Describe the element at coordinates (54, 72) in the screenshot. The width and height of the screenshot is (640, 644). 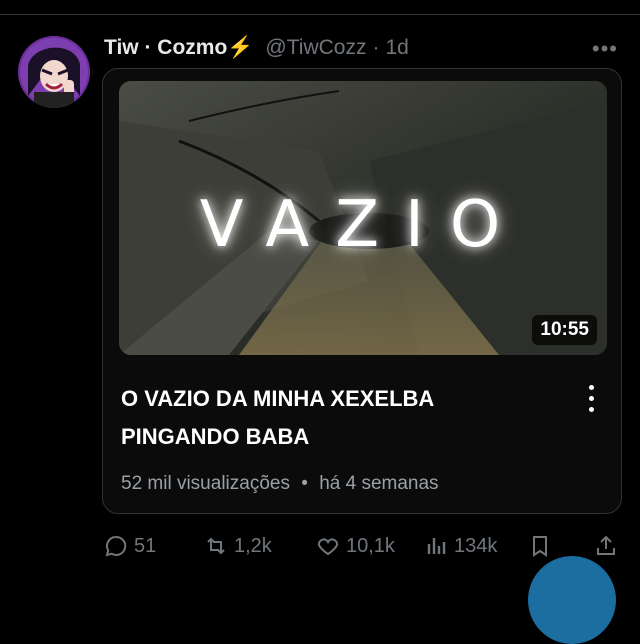
I see `avatar` at that location.